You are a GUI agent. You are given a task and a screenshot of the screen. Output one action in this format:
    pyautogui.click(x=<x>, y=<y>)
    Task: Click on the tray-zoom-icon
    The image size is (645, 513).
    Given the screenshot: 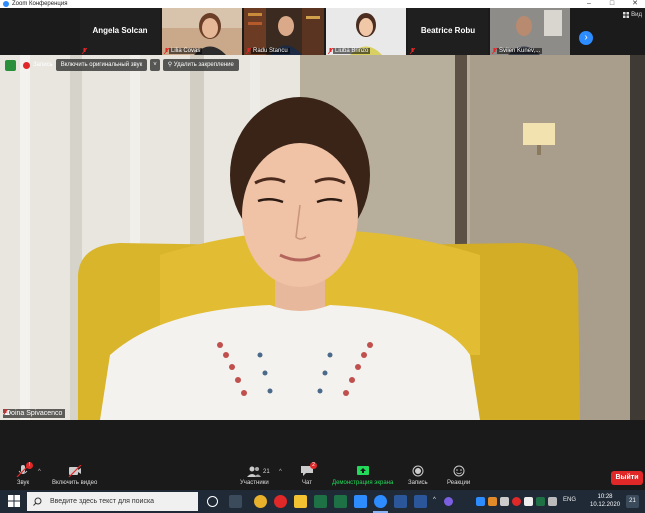 What is the action you would take?
    pyautogui.click(x=480, y=501)
    